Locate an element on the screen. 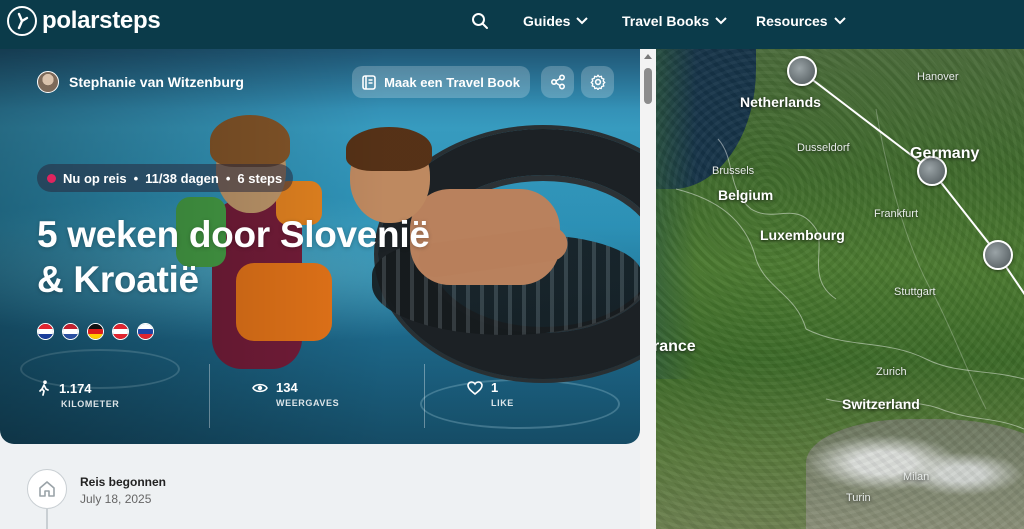 The image size is (1024, 529). trip-steps-count: 6 steps is located at coordinates (260, 178).